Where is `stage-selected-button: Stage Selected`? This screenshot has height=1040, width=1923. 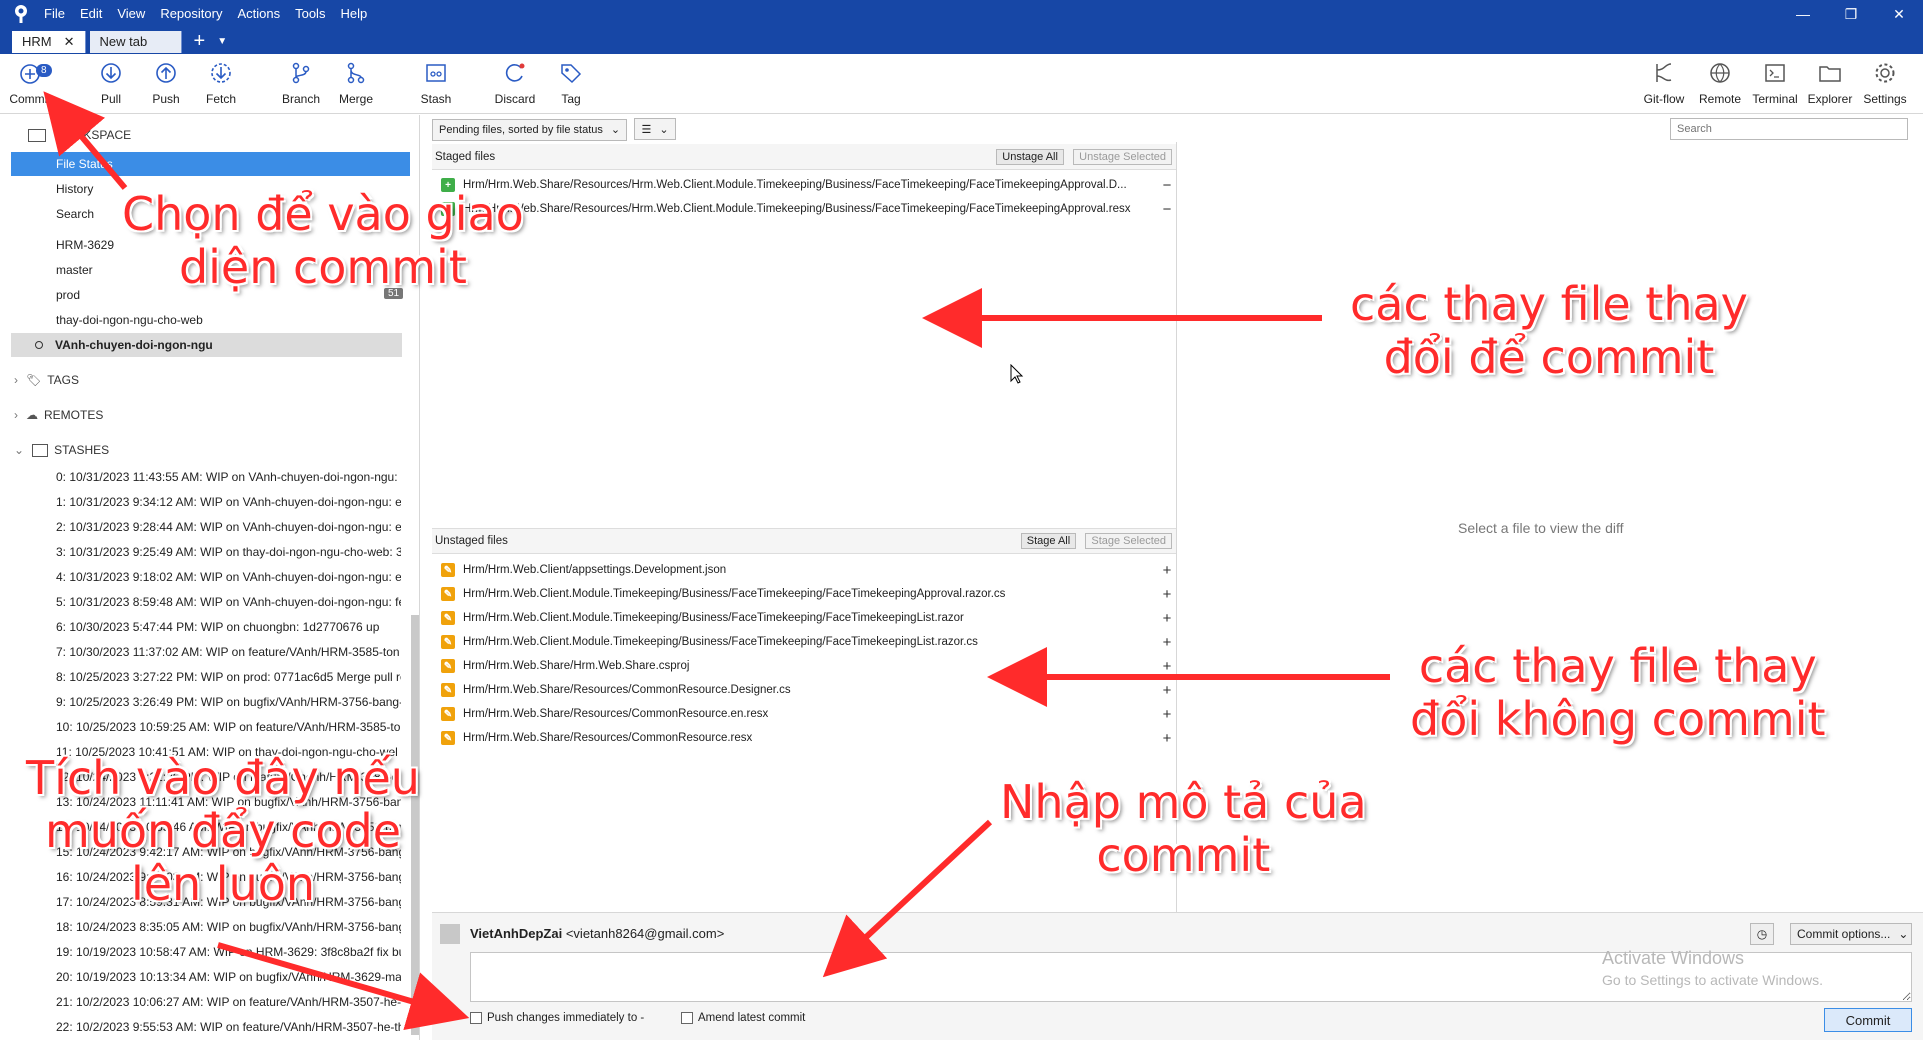 stage-selected-button: Stage Selected is located at coordinates (1128, 541).